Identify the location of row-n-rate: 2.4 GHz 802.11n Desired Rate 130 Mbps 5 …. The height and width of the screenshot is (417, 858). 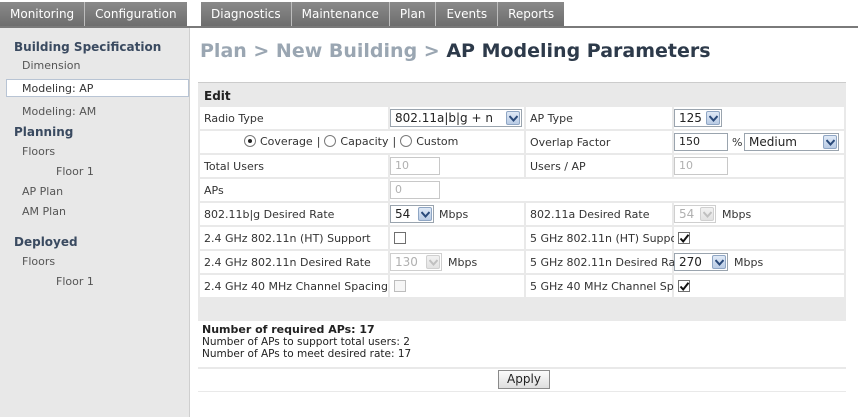
(522, 262).